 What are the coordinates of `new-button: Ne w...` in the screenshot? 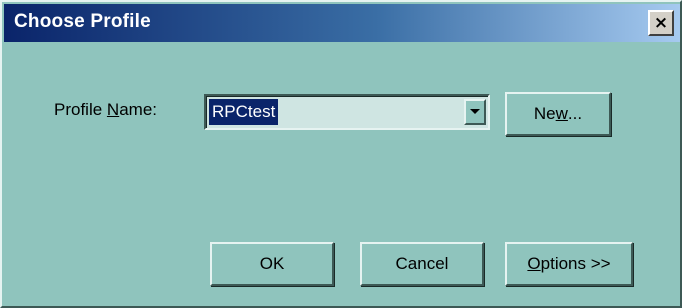 It's located at (558, 114).